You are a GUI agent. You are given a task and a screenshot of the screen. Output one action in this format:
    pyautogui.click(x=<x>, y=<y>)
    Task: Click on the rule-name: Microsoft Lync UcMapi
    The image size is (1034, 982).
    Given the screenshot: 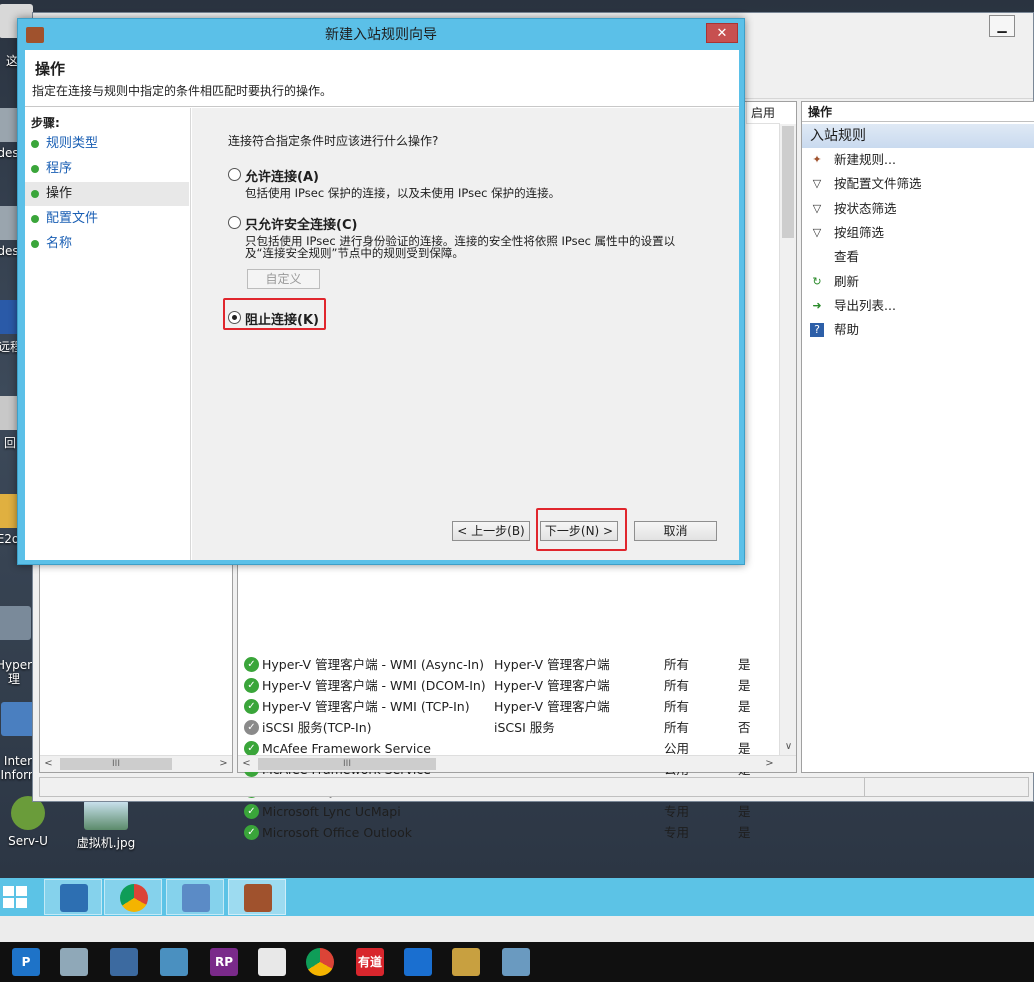 What is the action you would take?
    pyautogui.click(x=331, y=811)
    